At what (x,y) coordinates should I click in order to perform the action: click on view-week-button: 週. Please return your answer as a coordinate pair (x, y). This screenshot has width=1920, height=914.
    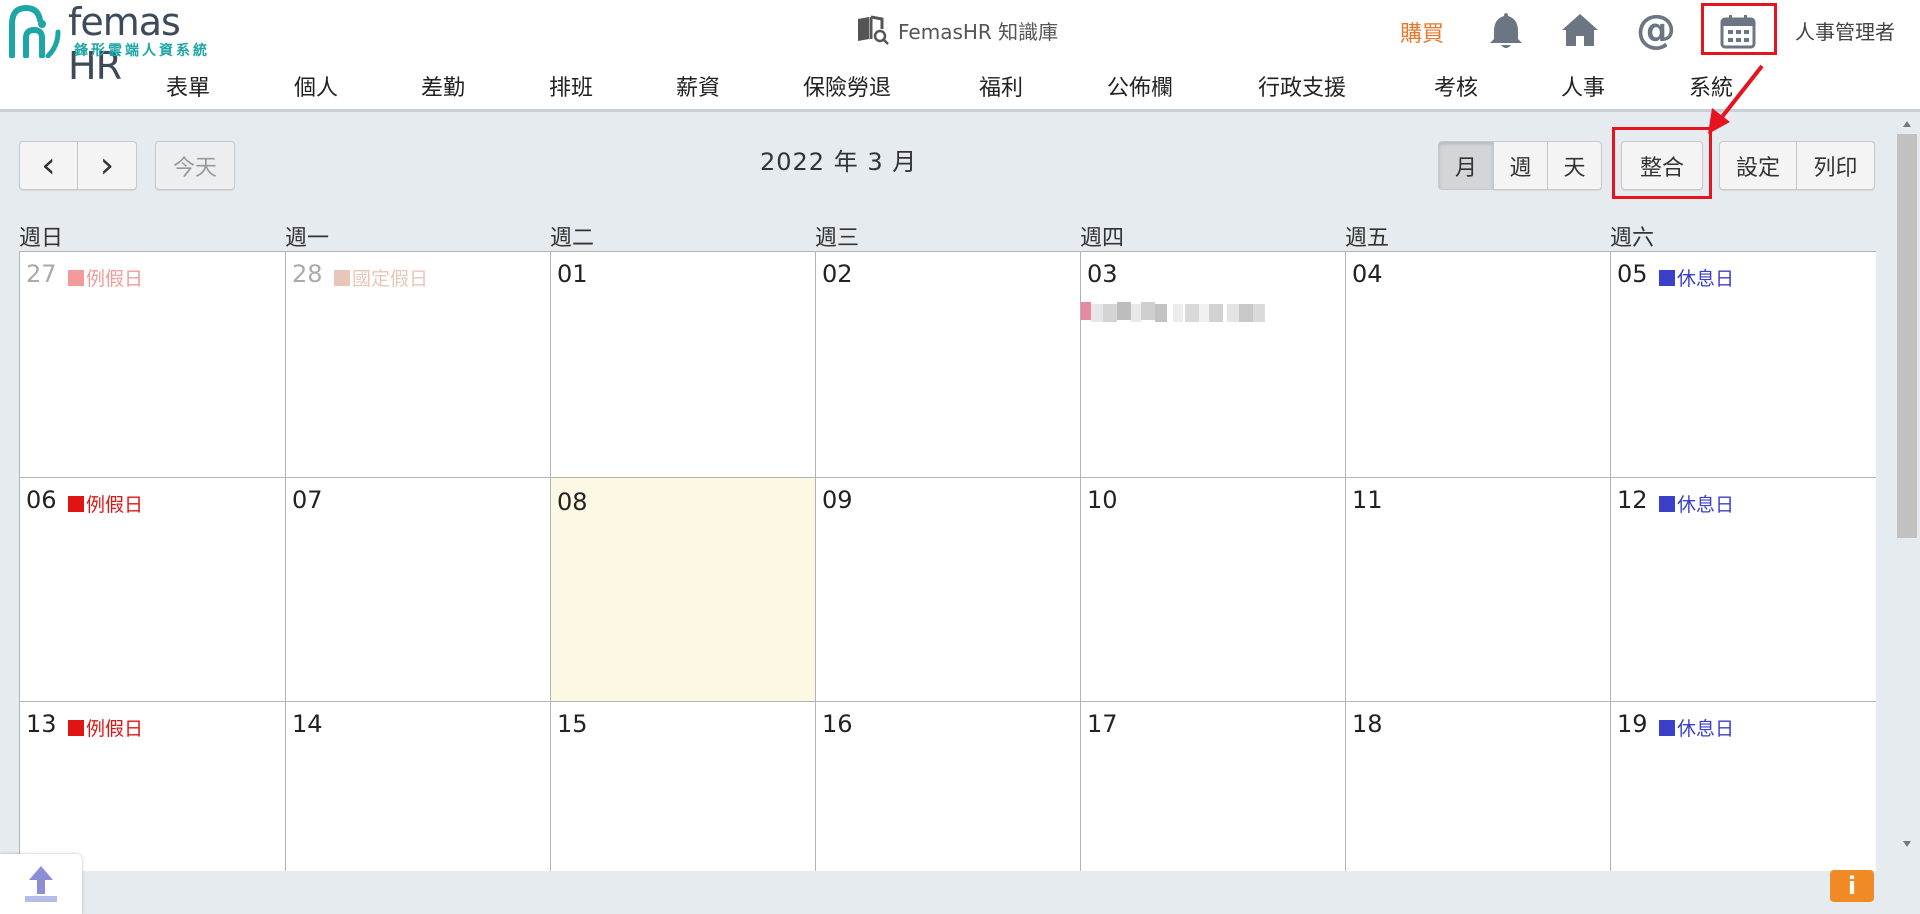
    Looking at the image, I should click on (1521, 165).